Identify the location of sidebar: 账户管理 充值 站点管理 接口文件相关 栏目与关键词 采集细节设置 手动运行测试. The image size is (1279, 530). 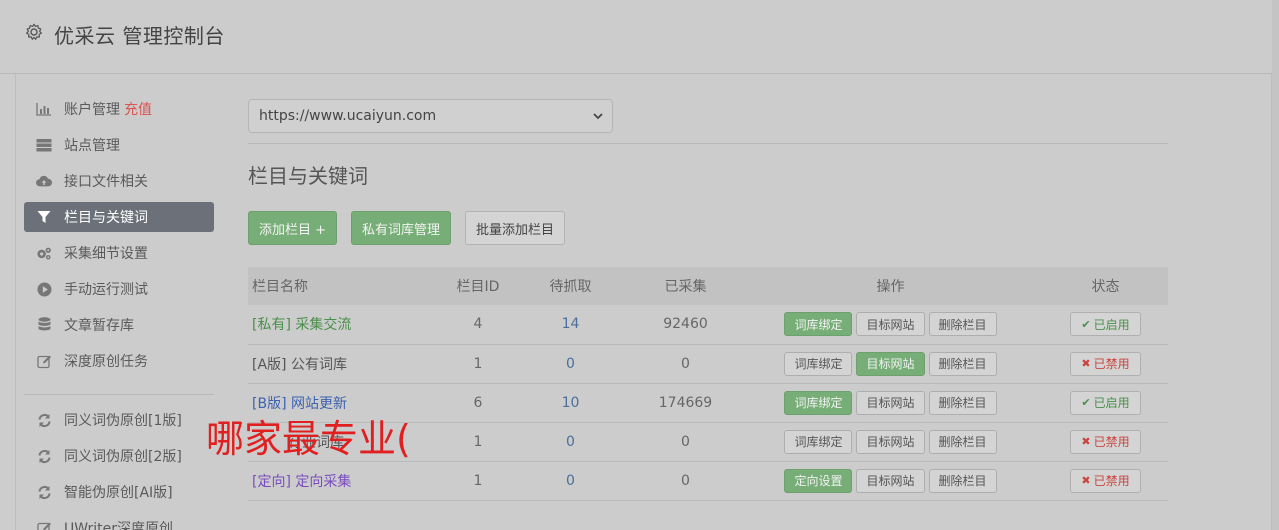
(119, 312).